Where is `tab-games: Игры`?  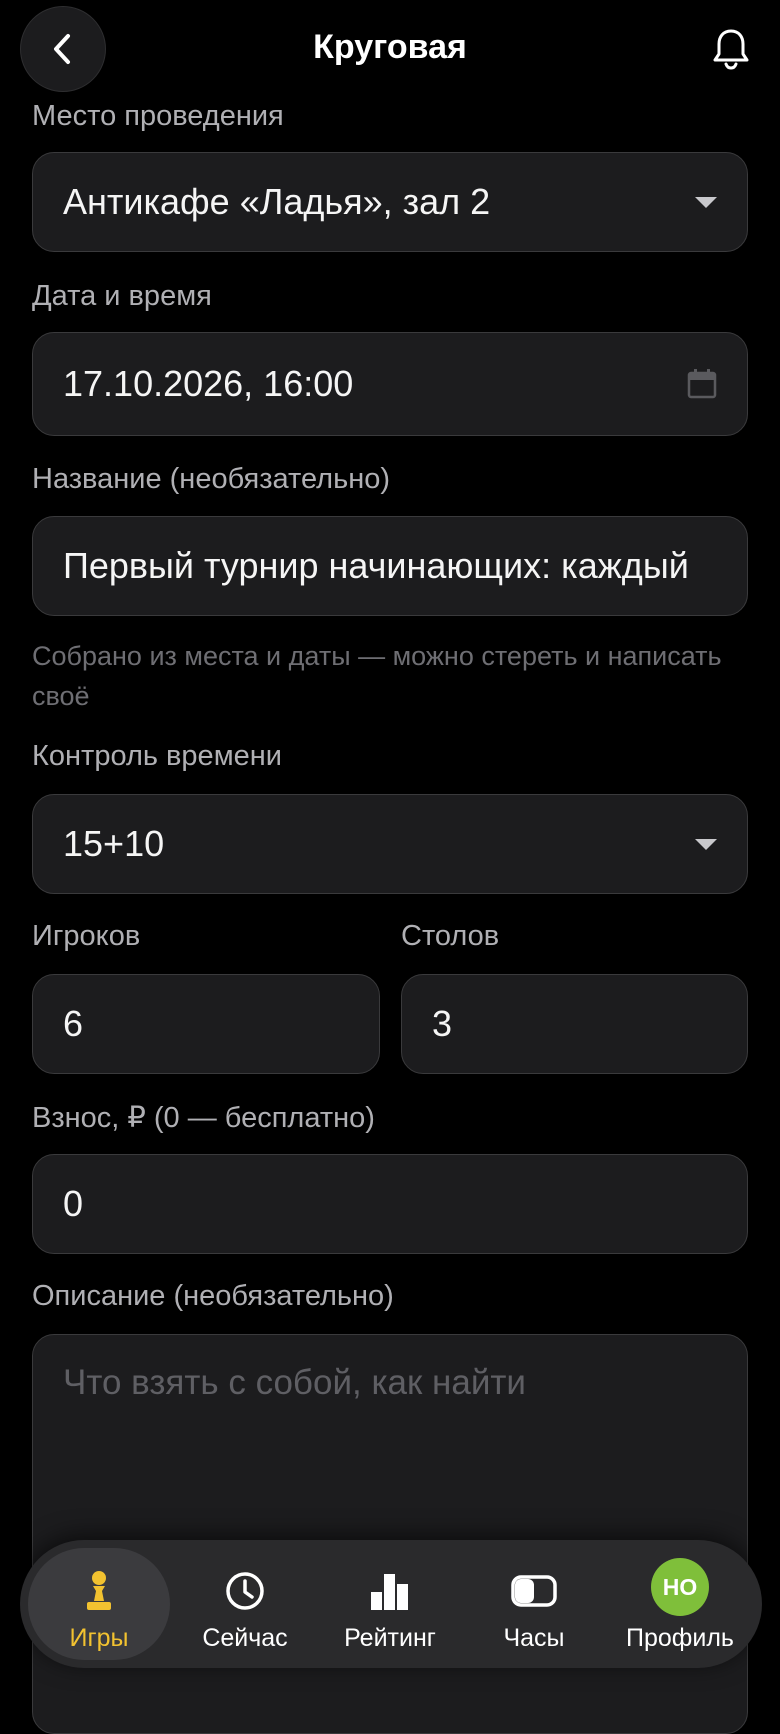
tab-games: Игры is located at coordinates (99, 1604).